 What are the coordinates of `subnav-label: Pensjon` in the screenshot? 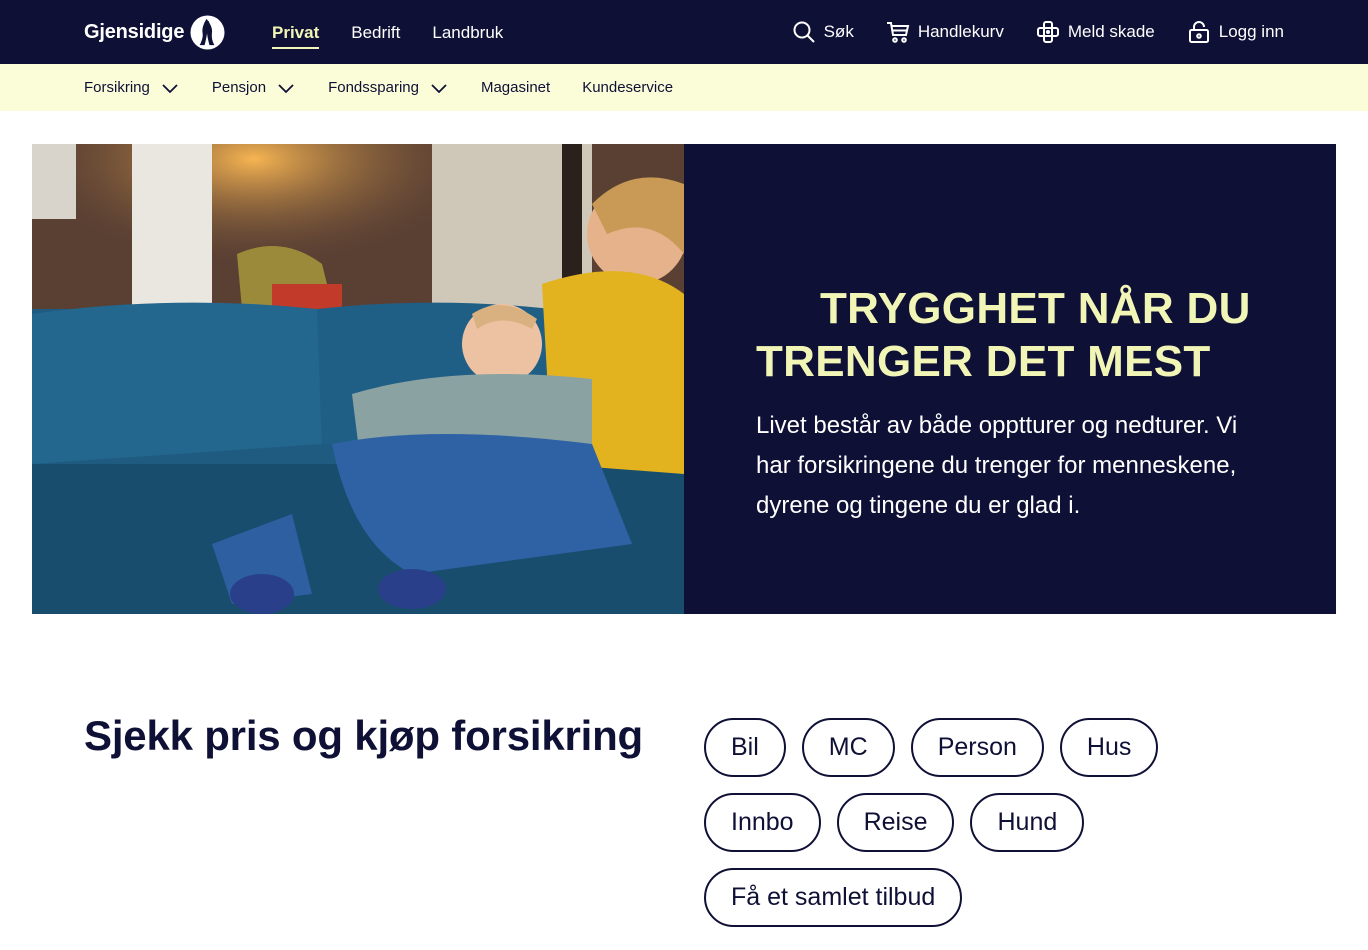 It's located at (239, 87).